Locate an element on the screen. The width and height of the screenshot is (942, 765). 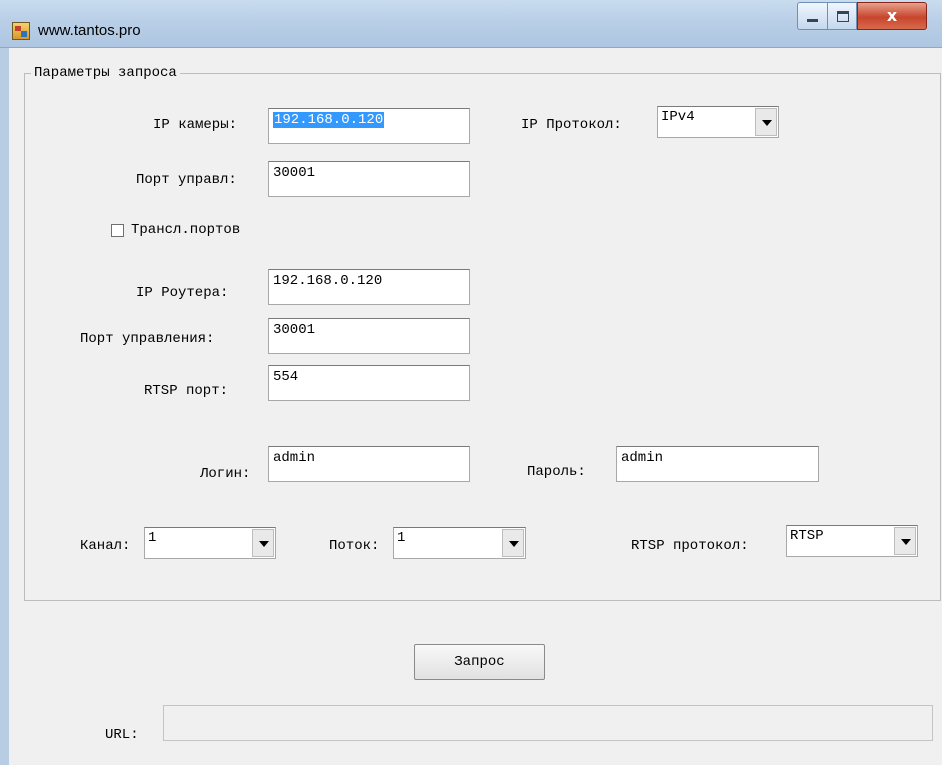
stream-select: 1 is located at coordinates (459, 543).